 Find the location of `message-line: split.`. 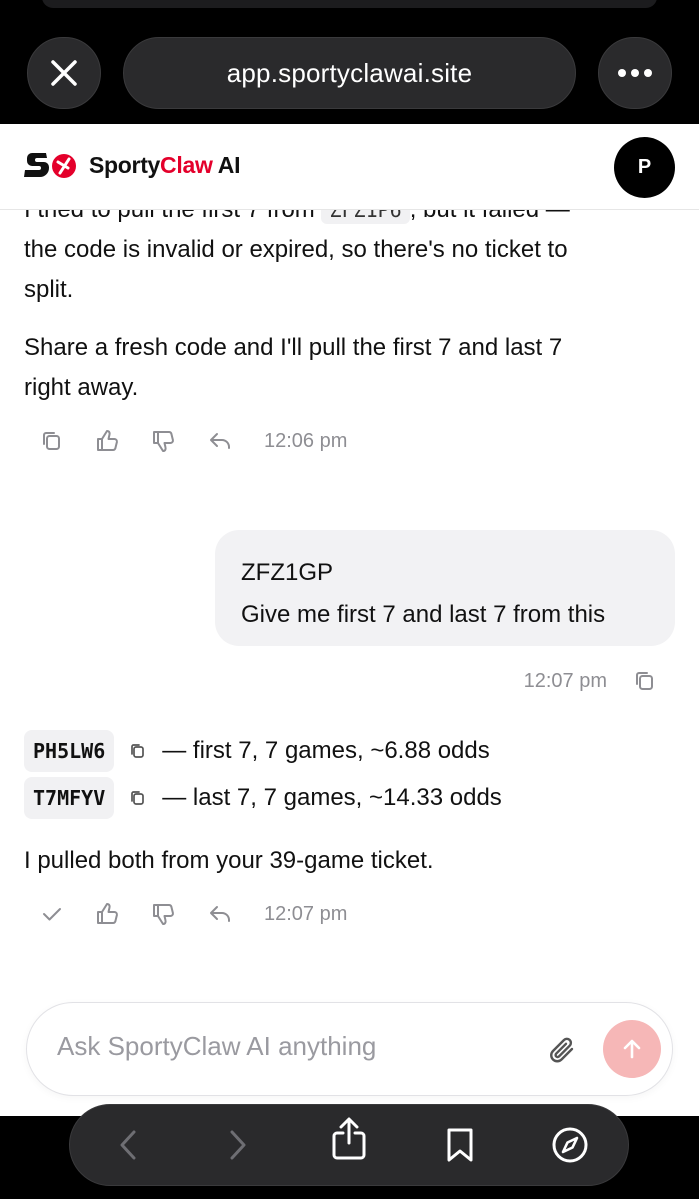

message-line: split. is located at coordinates (49, 289).